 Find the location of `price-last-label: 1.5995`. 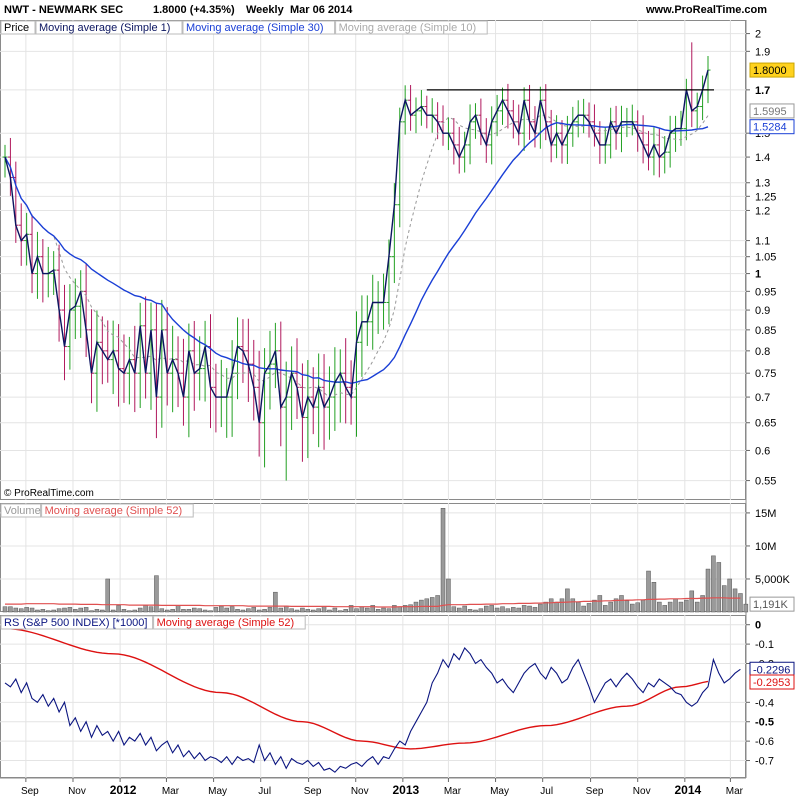

price-last-label: 1.5995 is located at coordinates (770, 112).